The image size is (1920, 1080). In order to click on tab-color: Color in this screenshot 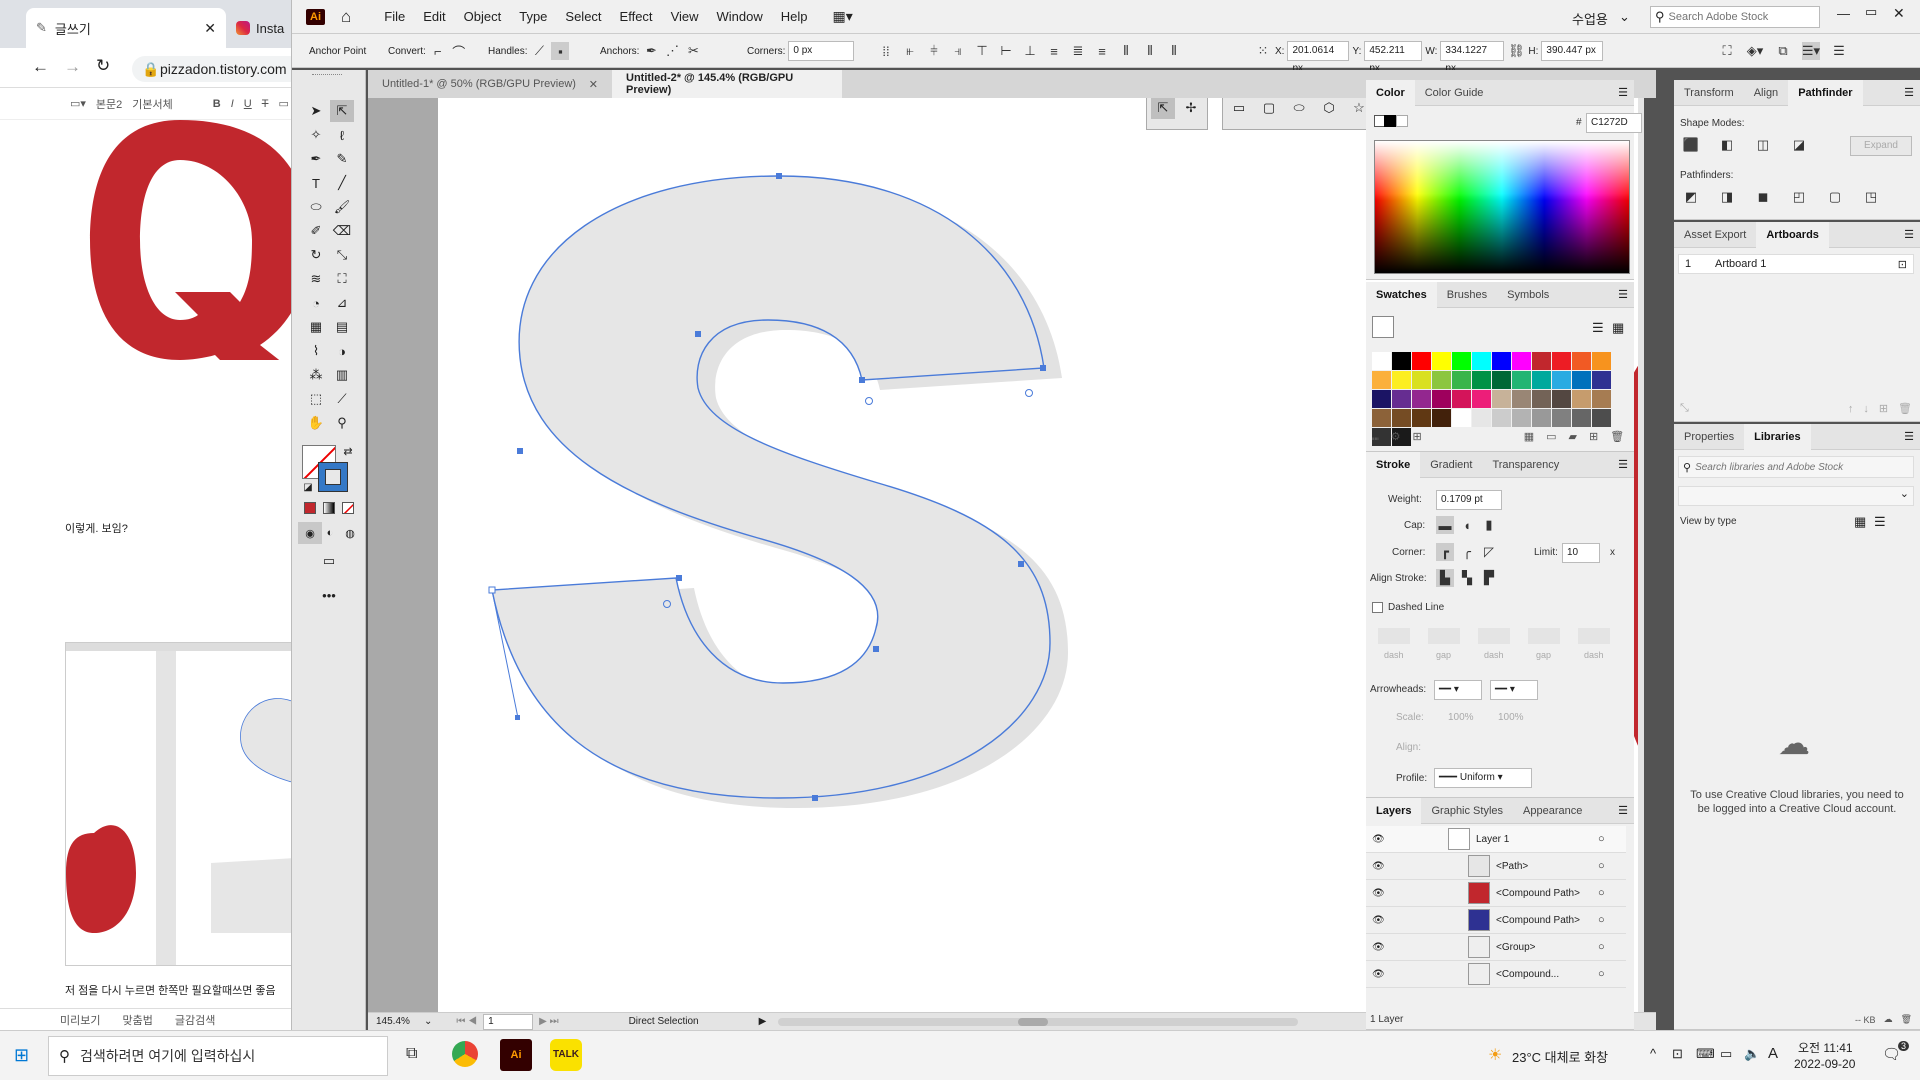, I will do `click(1390, 92)`.